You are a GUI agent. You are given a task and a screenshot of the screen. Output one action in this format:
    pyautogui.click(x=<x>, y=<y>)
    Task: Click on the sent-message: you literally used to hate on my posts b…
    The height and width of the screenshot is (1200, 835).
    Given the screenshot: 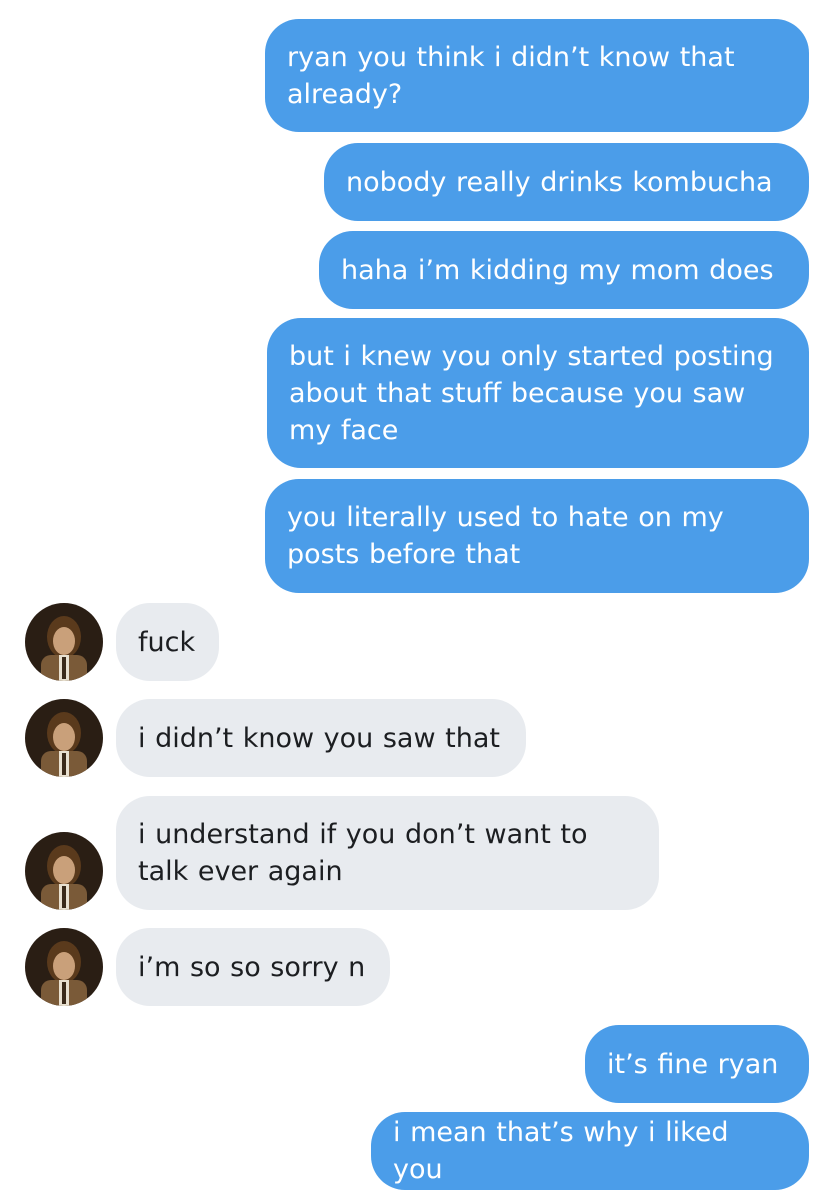 What is the action you would take?
    pyautogui.click(x=537, y=536)
    